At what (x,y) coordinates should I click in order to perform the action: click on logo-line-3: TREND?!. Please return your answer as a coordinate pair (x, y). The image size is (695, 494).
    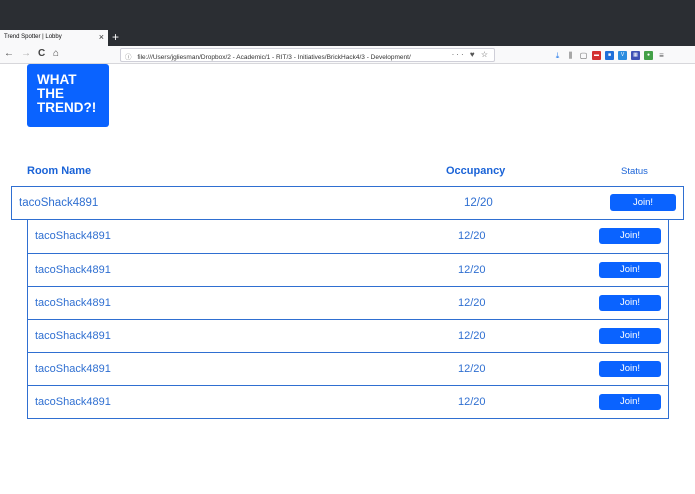
    Looking at the image, I should click on (67, 107).